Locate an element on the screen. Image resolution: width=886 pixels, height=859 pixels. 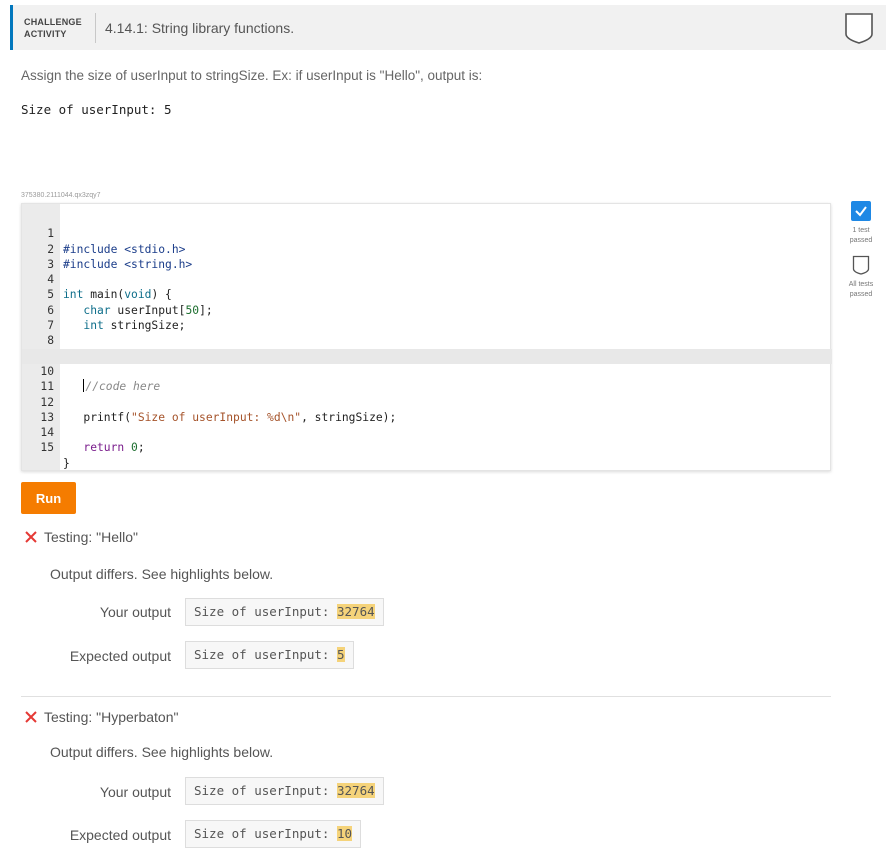
divider is located at coordinates (426, 696).